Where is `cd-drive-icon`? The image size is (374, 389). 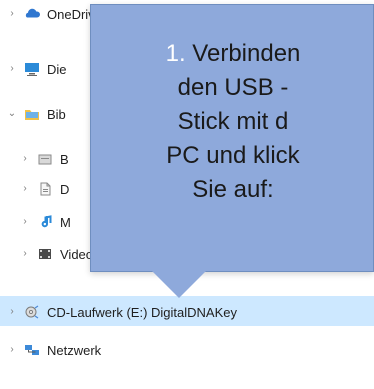 cd-drive-icon is located at coordinates (32, 312).